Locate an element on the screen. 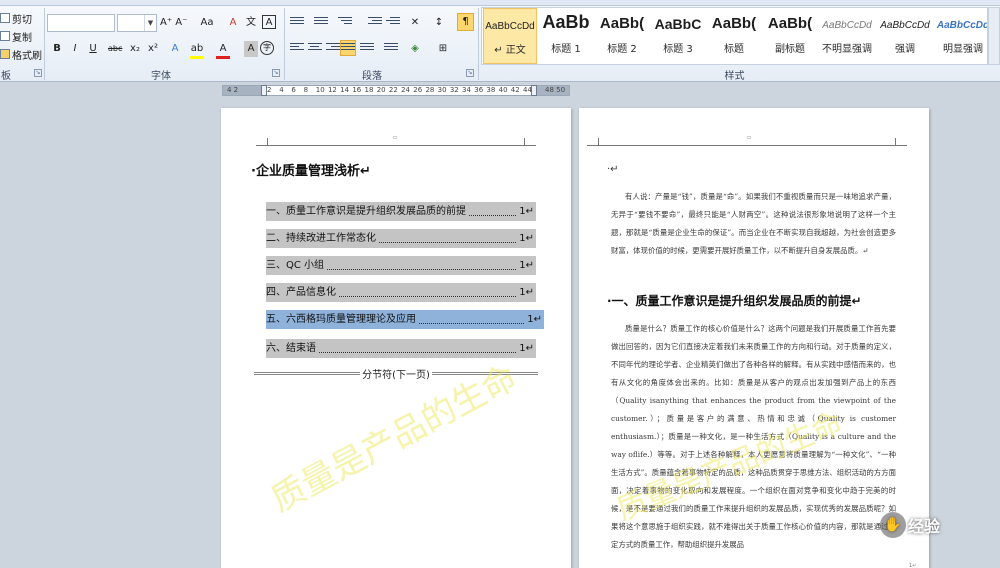 The width and height of the screenshot is (1000, 568). gallery-scroll-button is located at coordinates (994, 36).